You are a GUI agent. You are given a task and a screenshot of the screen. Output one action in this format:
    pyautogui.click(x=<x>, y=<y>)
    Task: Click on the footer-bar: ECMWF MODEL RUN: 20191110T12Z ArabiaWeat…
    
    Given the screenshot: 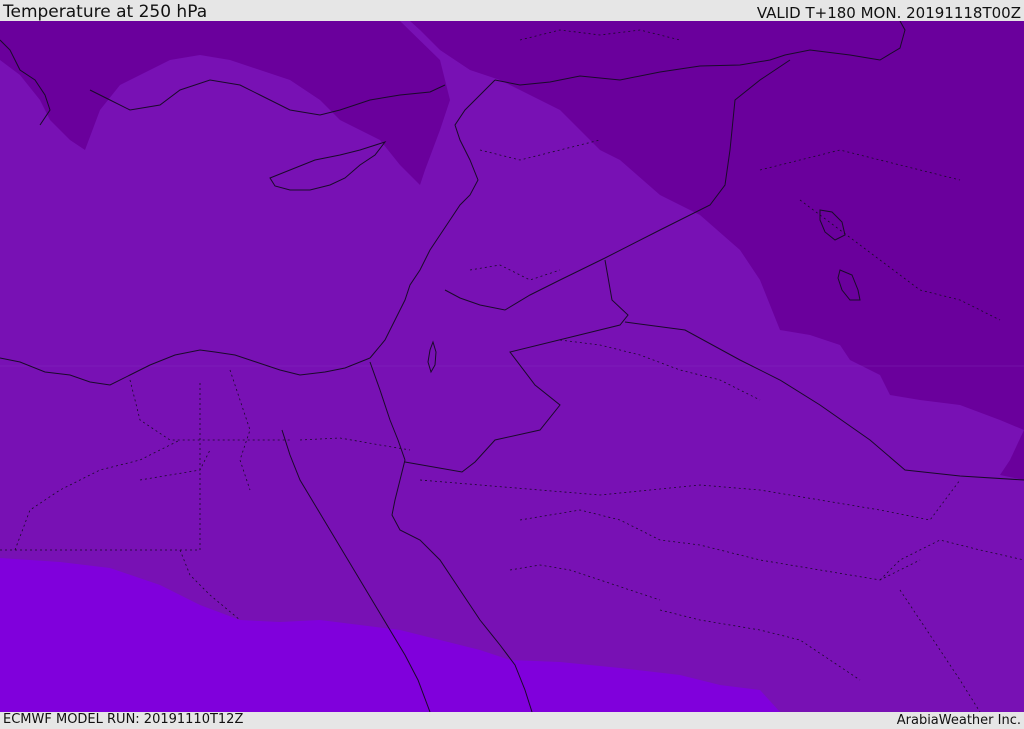 What is the action you would take?
    pyautogui.click(x=512, y=720)
    